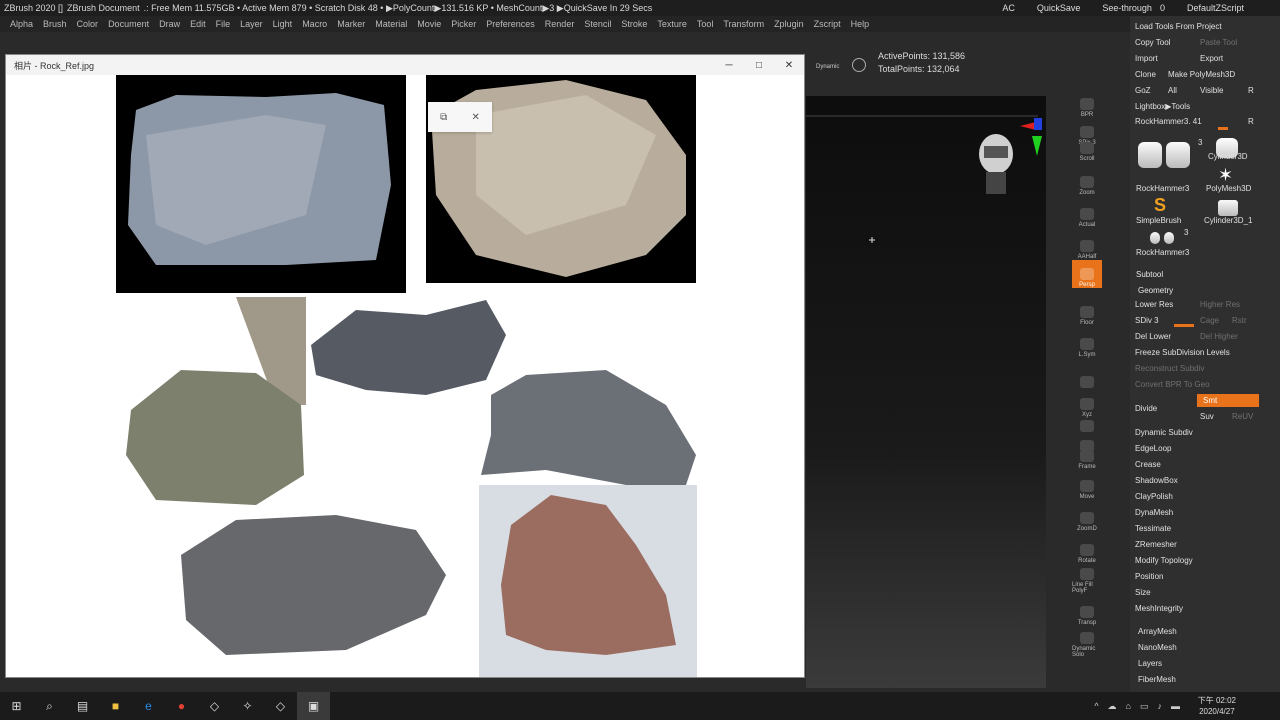 Image resolution: width=1280 pixels, height=720 pixels. Describe the element at coordinates (1087, 148) in the screenshot. I see `shelf-button-2: Scroll` at that location.